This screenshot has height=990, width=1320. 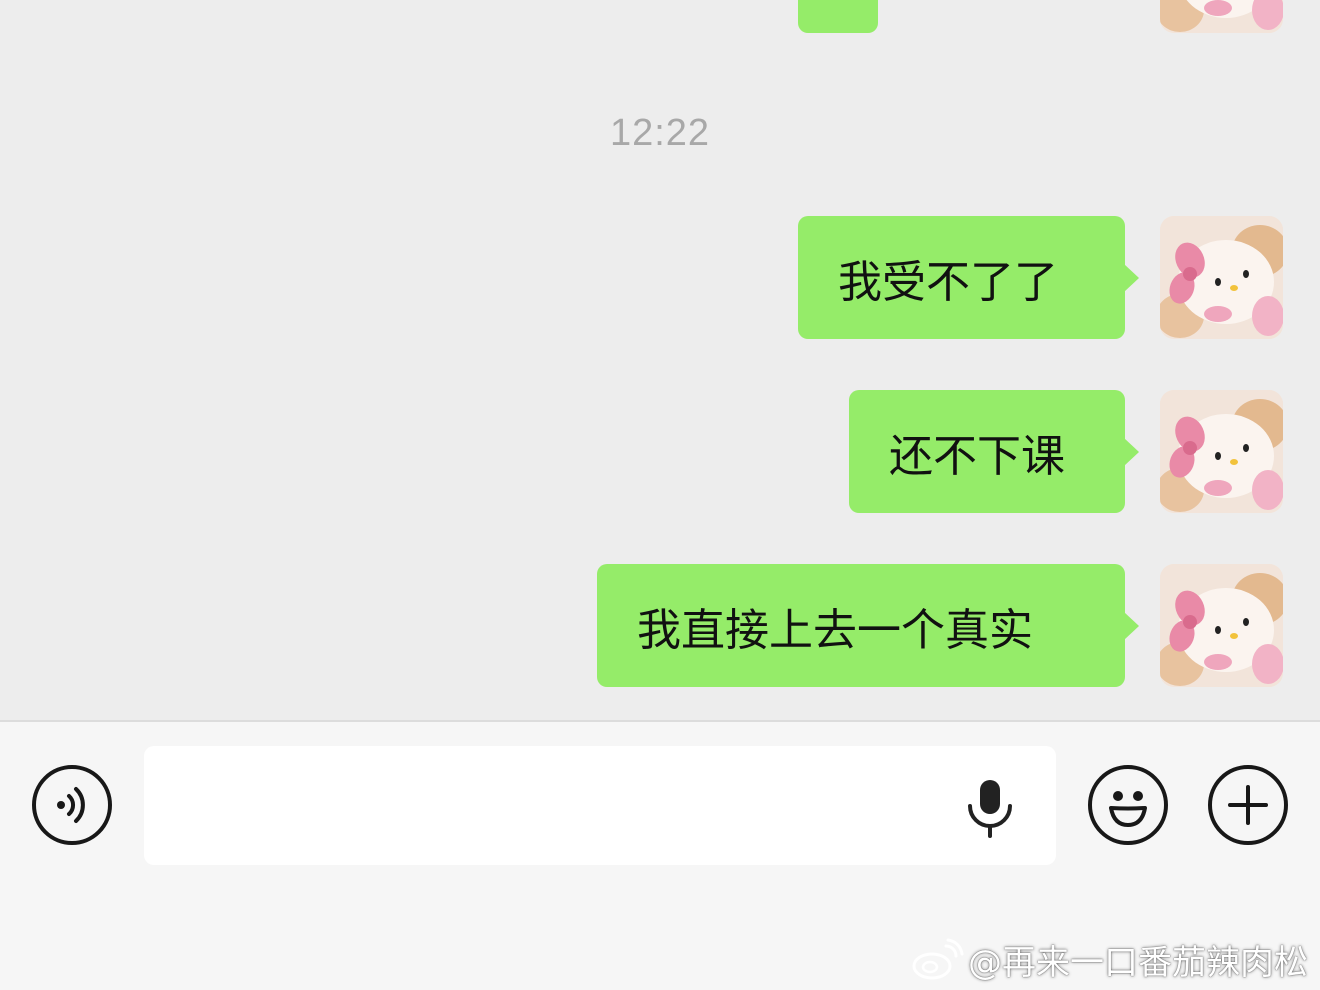 I want to click on watermark: @再来一口番茄辣肉松, so click(x=1109, y=959).